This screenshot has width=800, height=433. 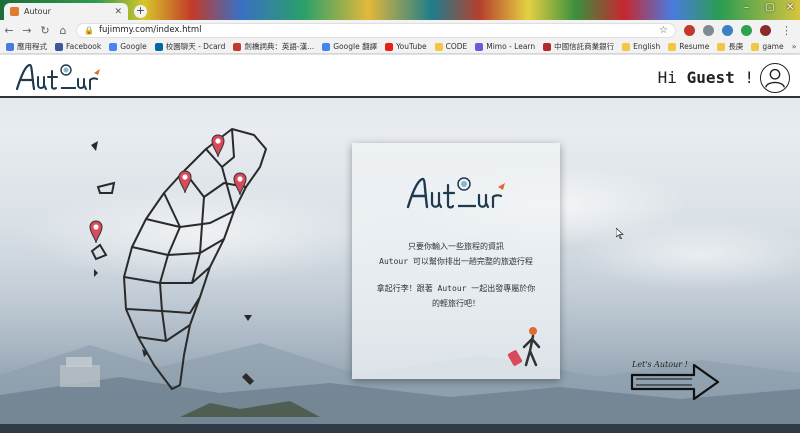 I want to click on bookmarks-overflow-icon: », so click(x=794, y=46).